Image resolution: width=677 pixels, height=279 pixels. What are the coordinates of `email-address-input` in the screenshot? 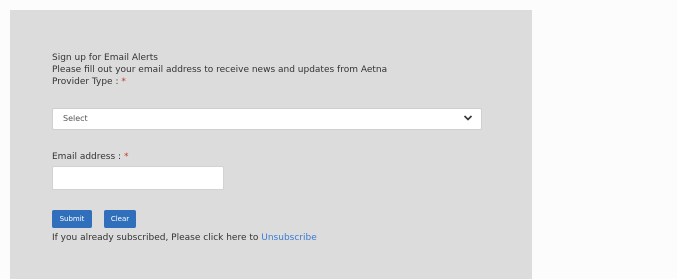 It's located at (138, 178).